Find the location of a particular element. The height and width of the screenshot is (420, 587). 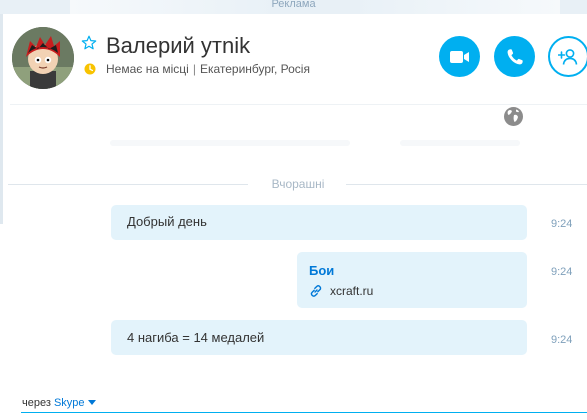

day-separator-line-left is located at coordinates (128, 184).